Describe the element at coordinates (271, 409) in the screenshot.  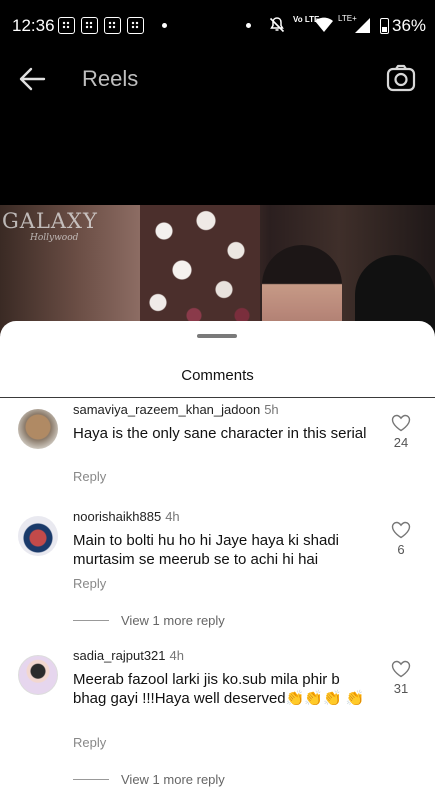
I see `comment-time: 5h` at that location.